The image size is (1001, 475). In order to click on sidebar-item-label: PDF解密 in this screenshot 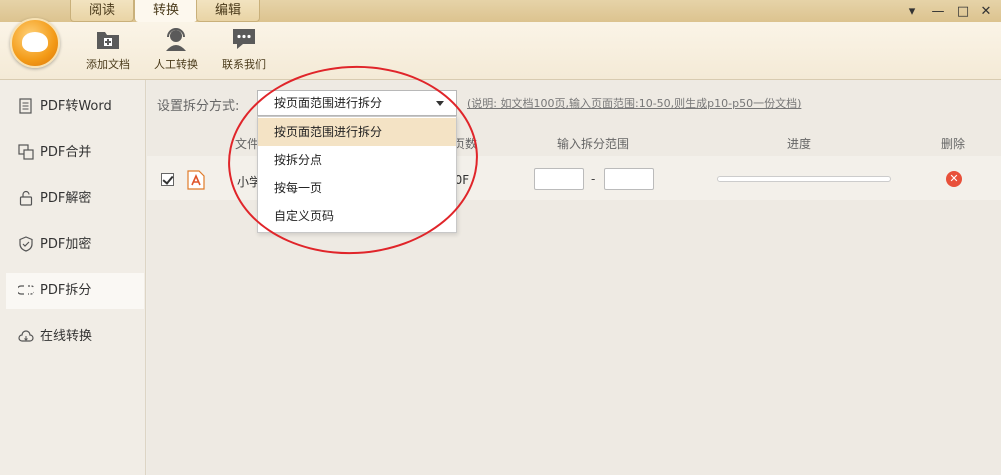, I will do `click(66, 198)`.